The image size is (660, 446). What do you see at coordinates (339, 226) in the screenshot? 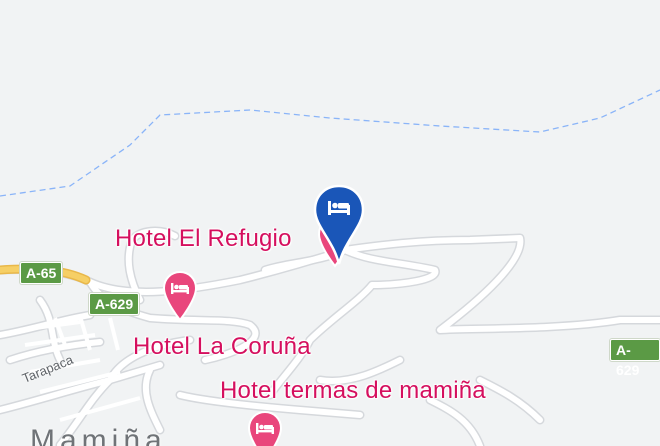
I see `selected-location-marker` at bounding box center [339, 226].